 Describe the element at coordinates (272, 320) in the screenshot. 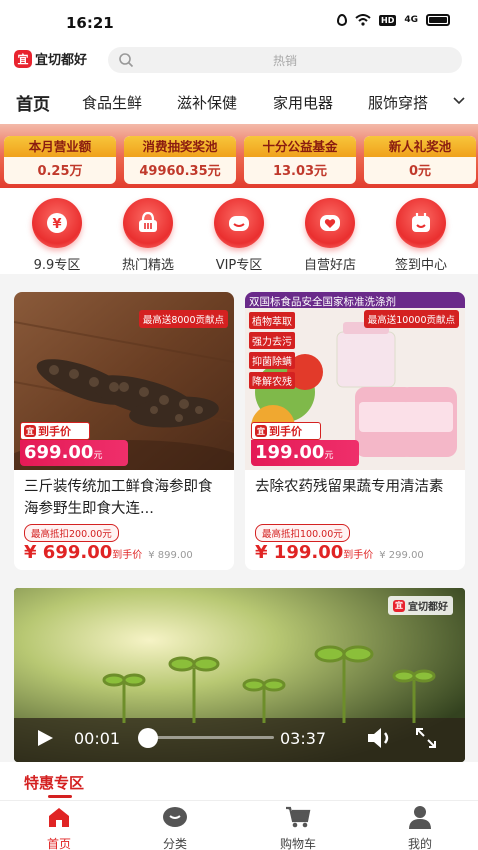

I see `feature-tag: 植物萃取` at that location.